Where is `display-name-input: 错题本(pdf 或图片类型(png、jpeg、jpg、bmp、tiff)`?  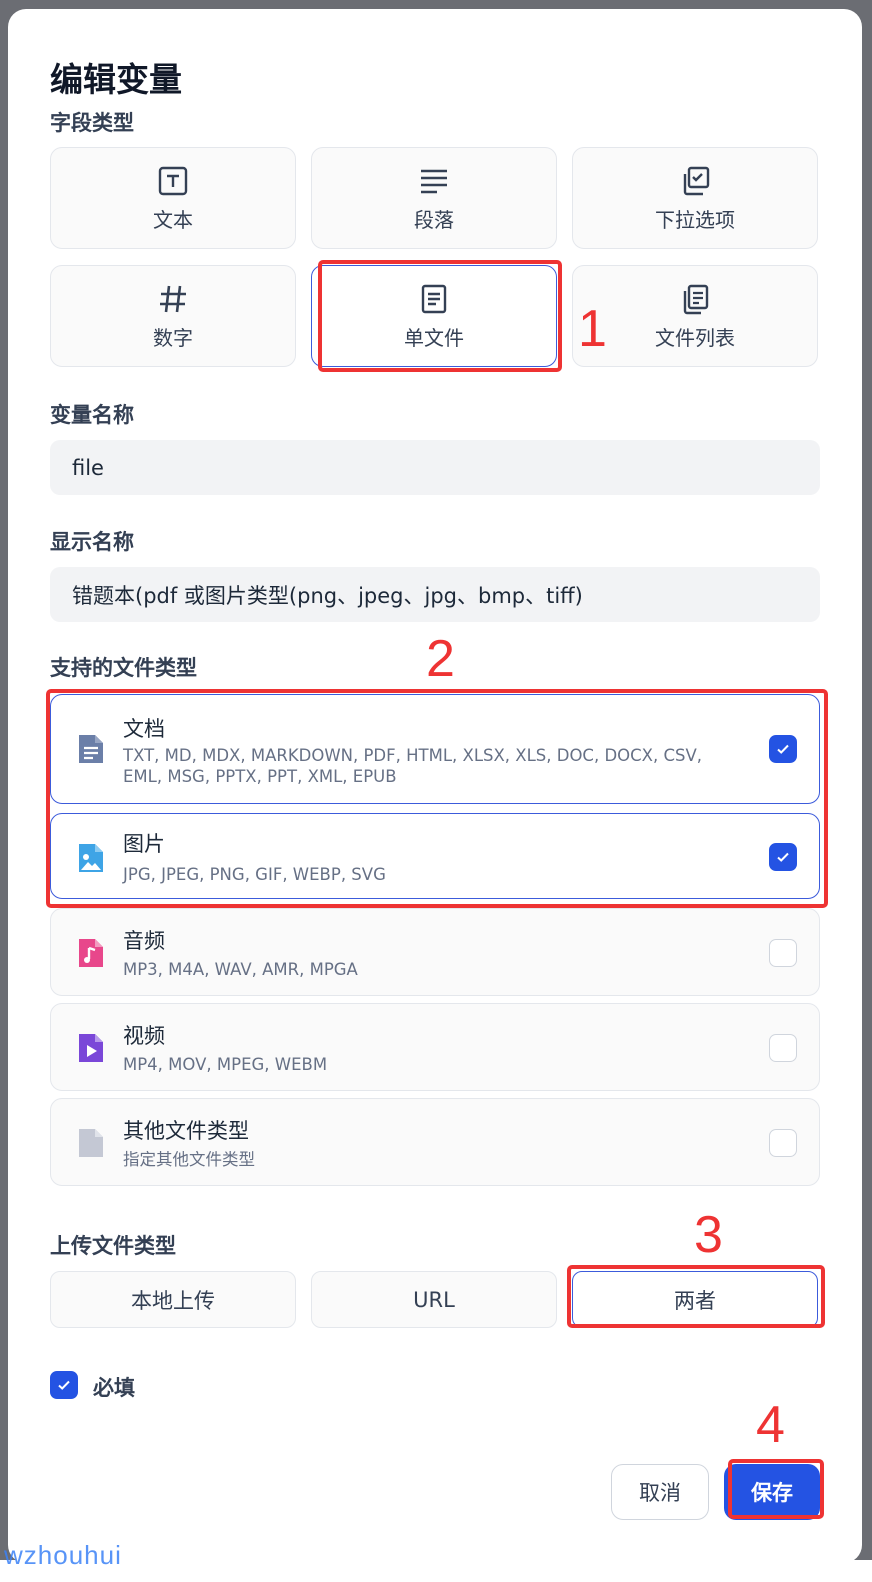
display-name-input: 错题本(pdf 或图片类型(png、jpeg、jpg、bmp、tiff) is located at coordinates (435, 594).